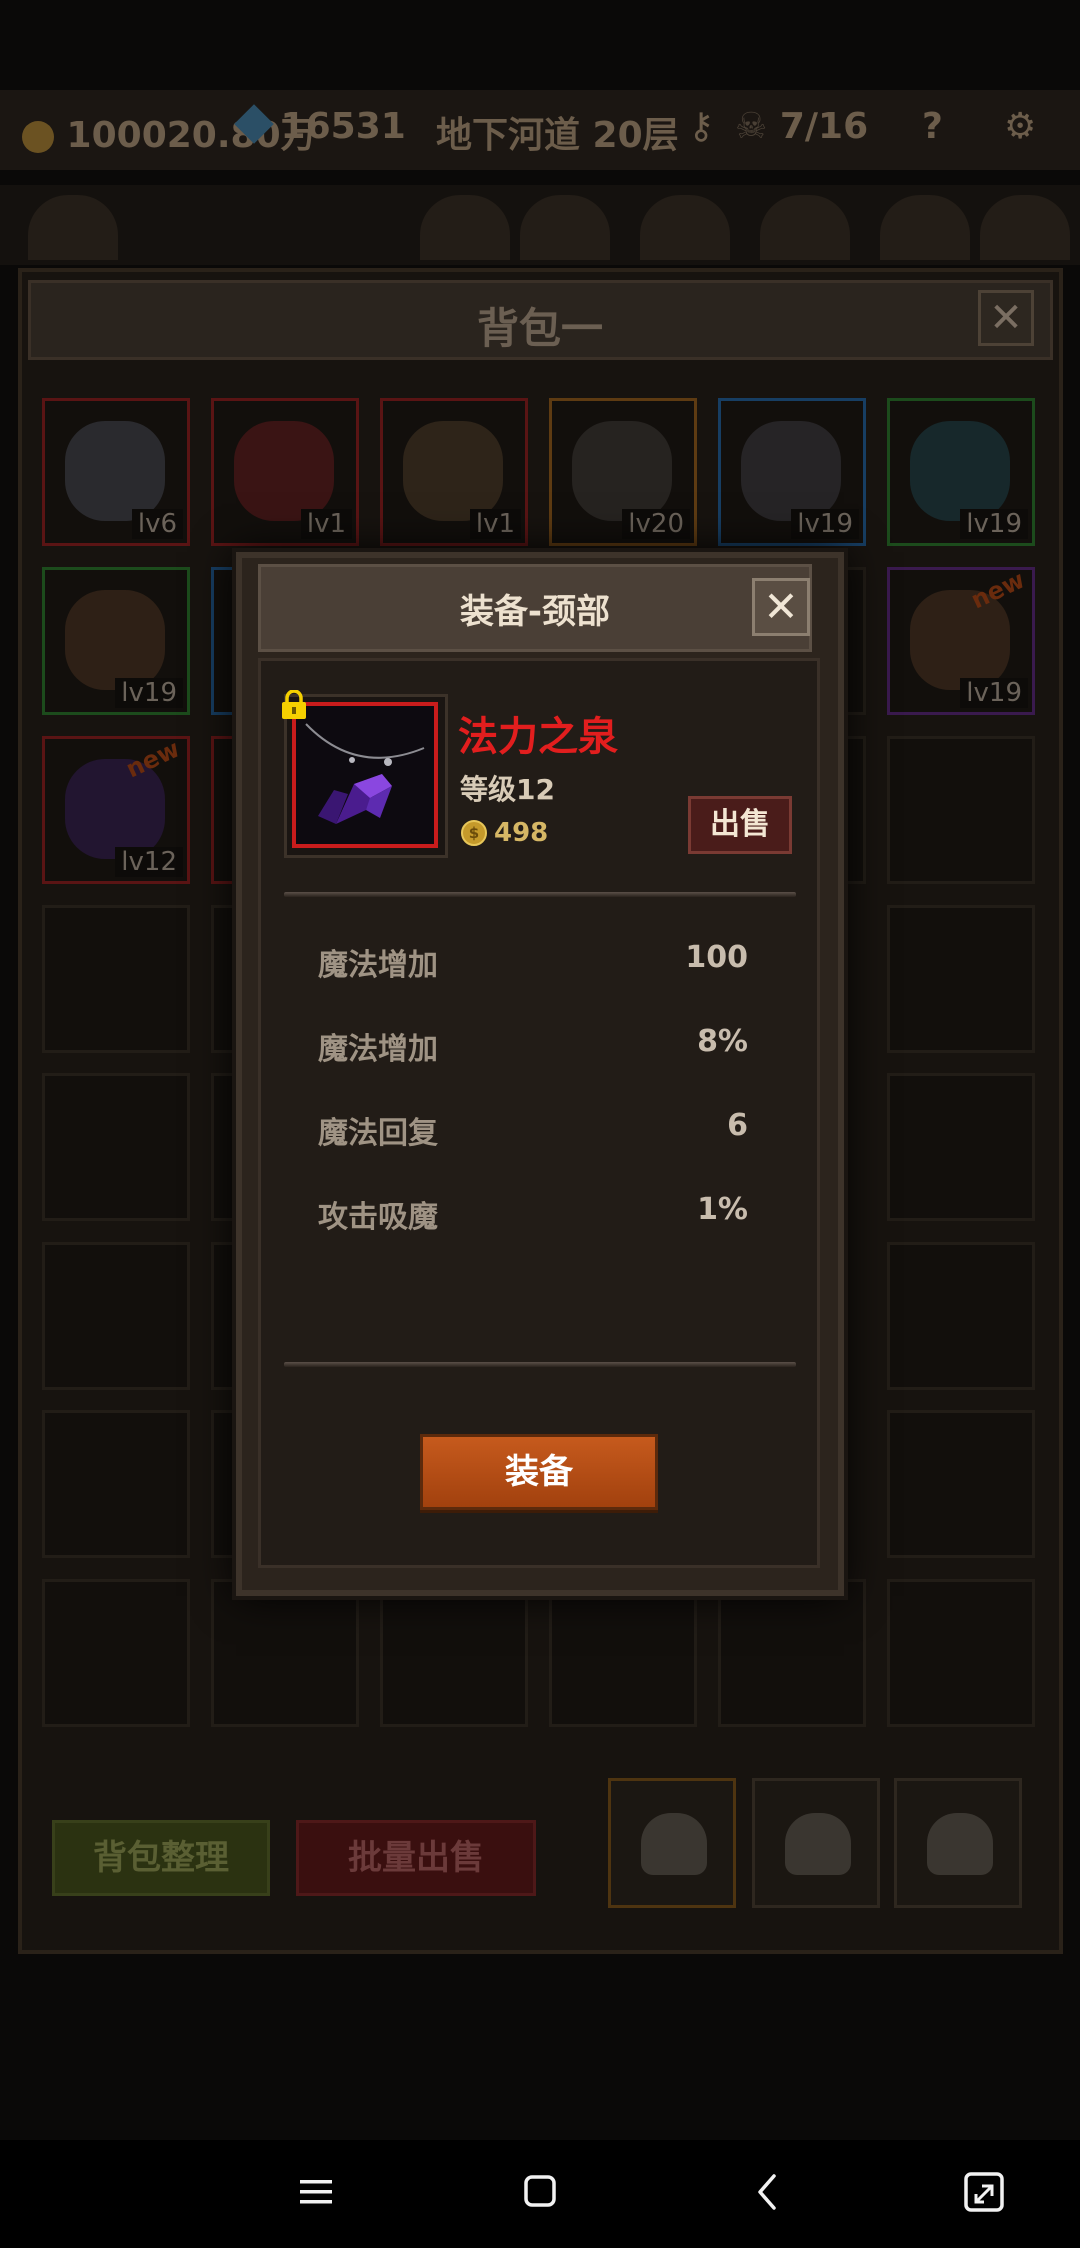 The image size is (1080, 2248). I want to click on dialog-title: 装备-颈部, so click(535, 612).